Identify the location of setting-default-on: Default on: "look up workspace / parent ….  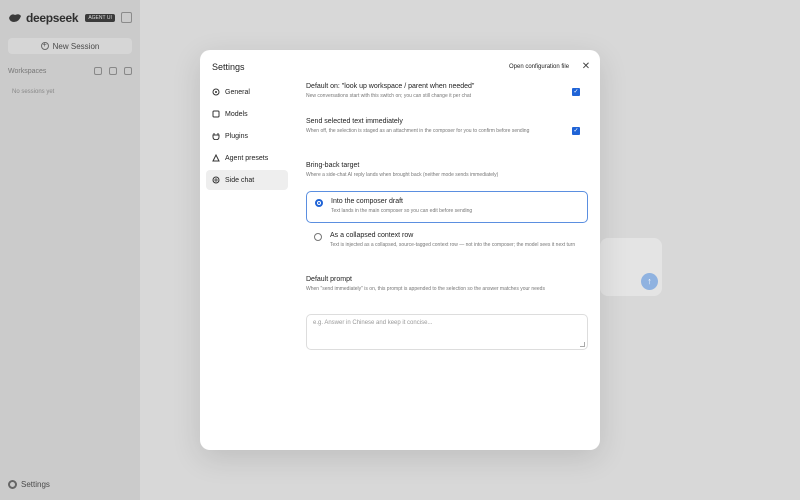
(436, 92).